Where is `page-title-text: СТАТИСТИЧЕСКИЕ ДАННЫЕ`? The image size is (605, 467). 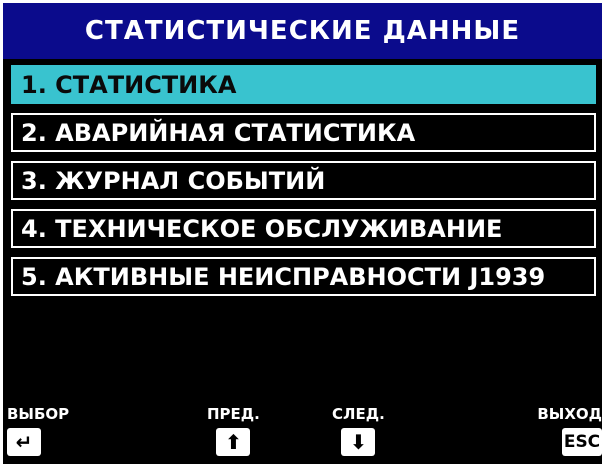
page-title-text: СТАТИСТИЧЕСКИЕ ДАННЫЕ is located at coordinates (302, 31).